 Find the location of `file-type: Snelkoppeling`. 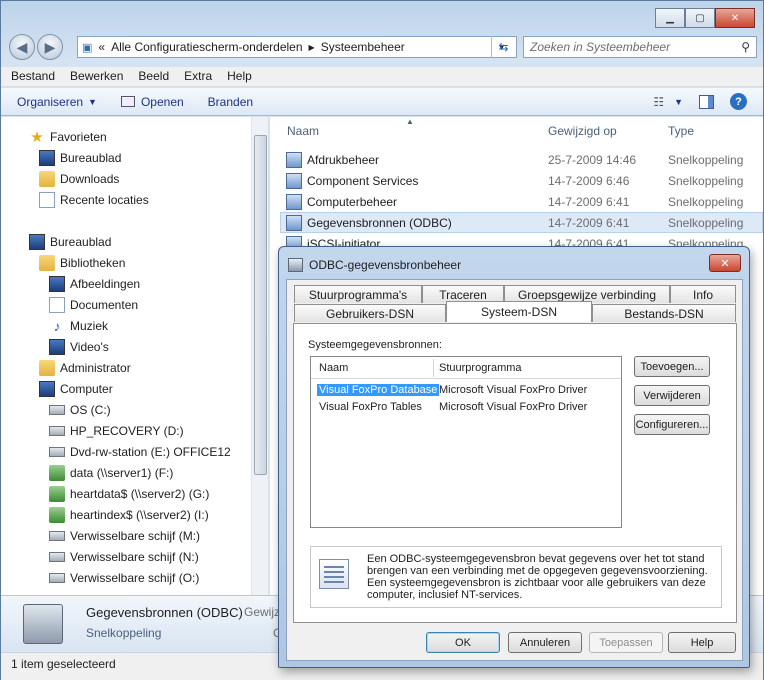

file-type: Snelkoppeling is located at coordinates (706, 201).